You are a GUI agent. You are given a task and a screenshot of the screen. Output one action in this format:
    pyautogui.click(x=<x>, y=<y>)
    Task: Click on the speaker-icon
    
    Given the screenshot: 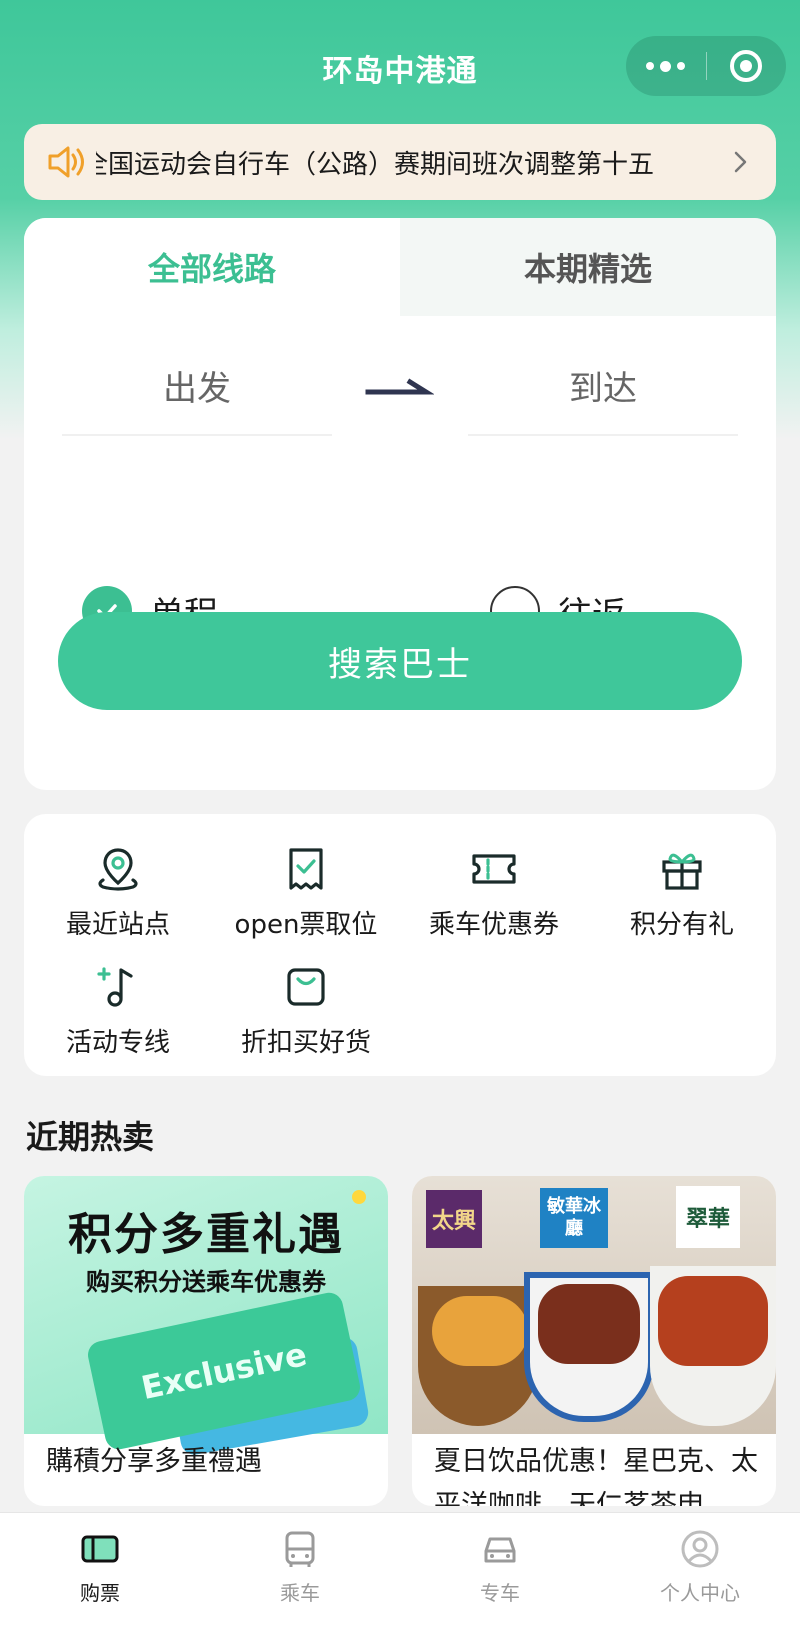 What is the action you would take?
    pyautogui.click(x=66, y=162)
    